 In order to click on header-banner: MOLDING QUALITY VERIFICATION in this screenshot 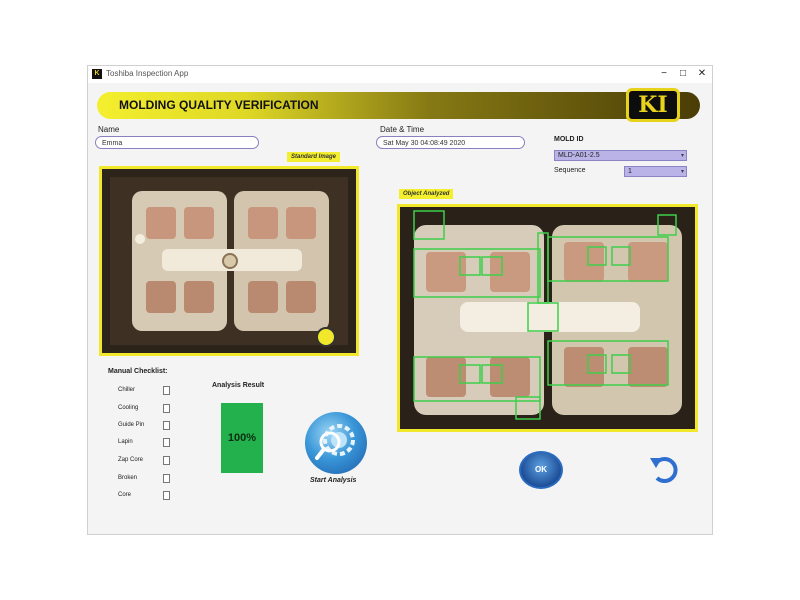, I will do `click(398, 105)`.